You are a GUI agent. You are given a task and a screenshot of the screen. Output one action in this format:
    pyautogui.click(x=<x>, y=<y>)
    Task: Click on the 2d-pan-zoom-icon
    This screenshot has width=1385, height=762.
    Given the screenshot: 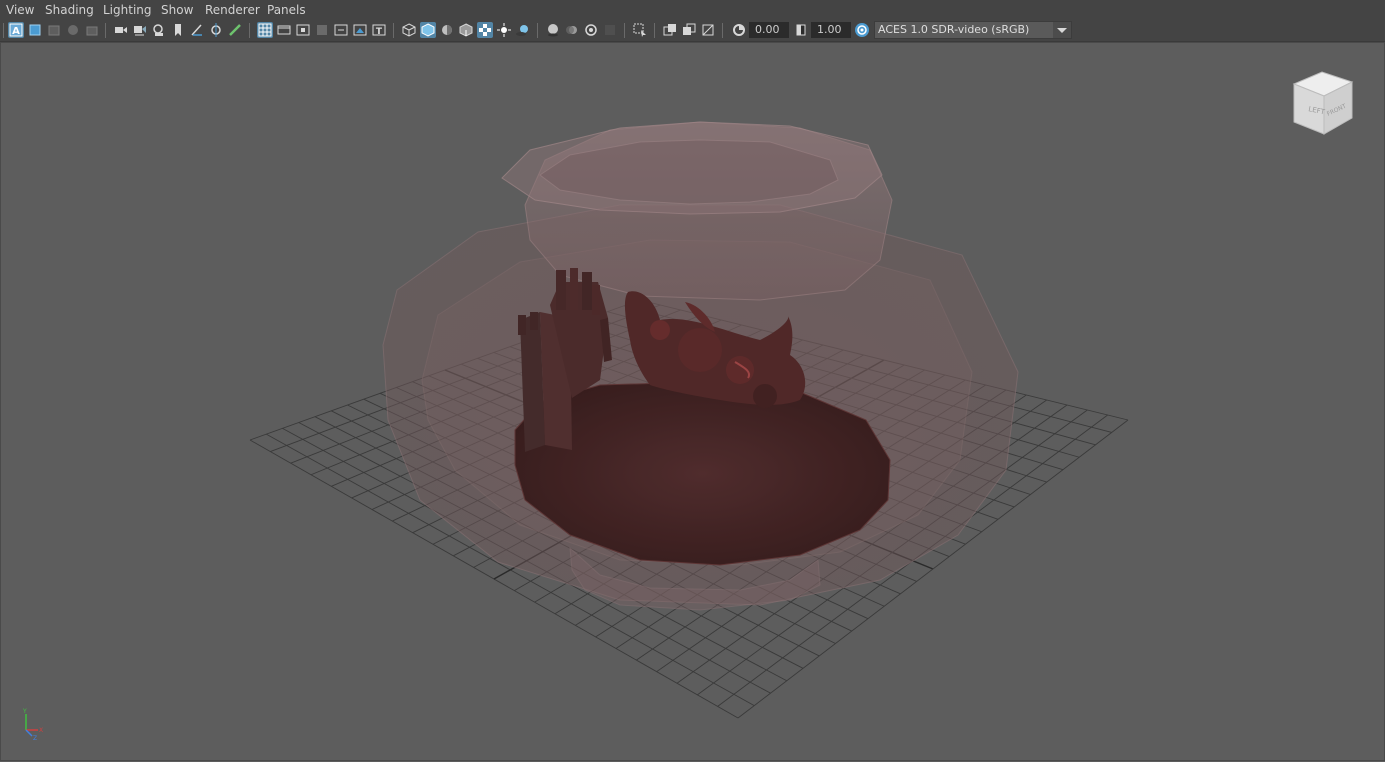 What is the action you would take?
    pyautogui.click(x=92, y=30)
    